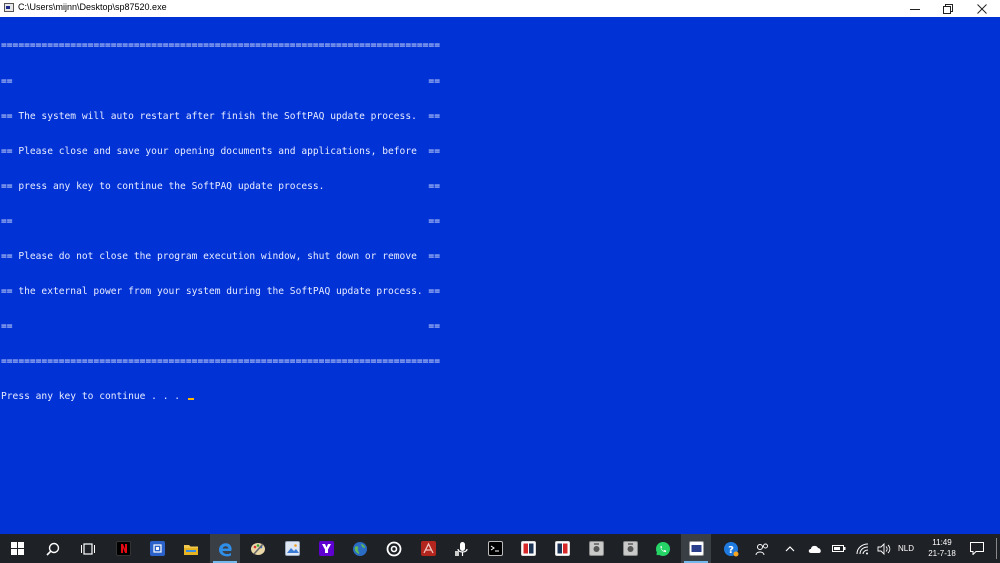  I want to click on wifi-button, so click(862, 548).